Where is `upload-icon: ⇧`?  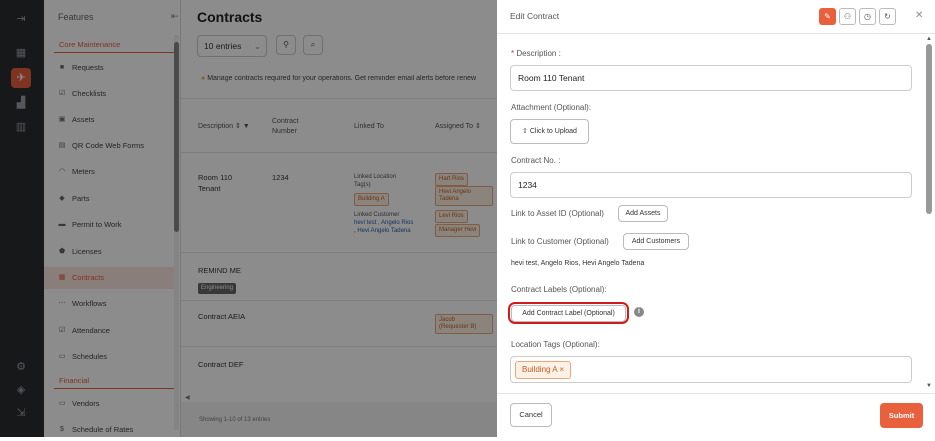 upload-icon: ⇧ is located at coordinates (525, 131).